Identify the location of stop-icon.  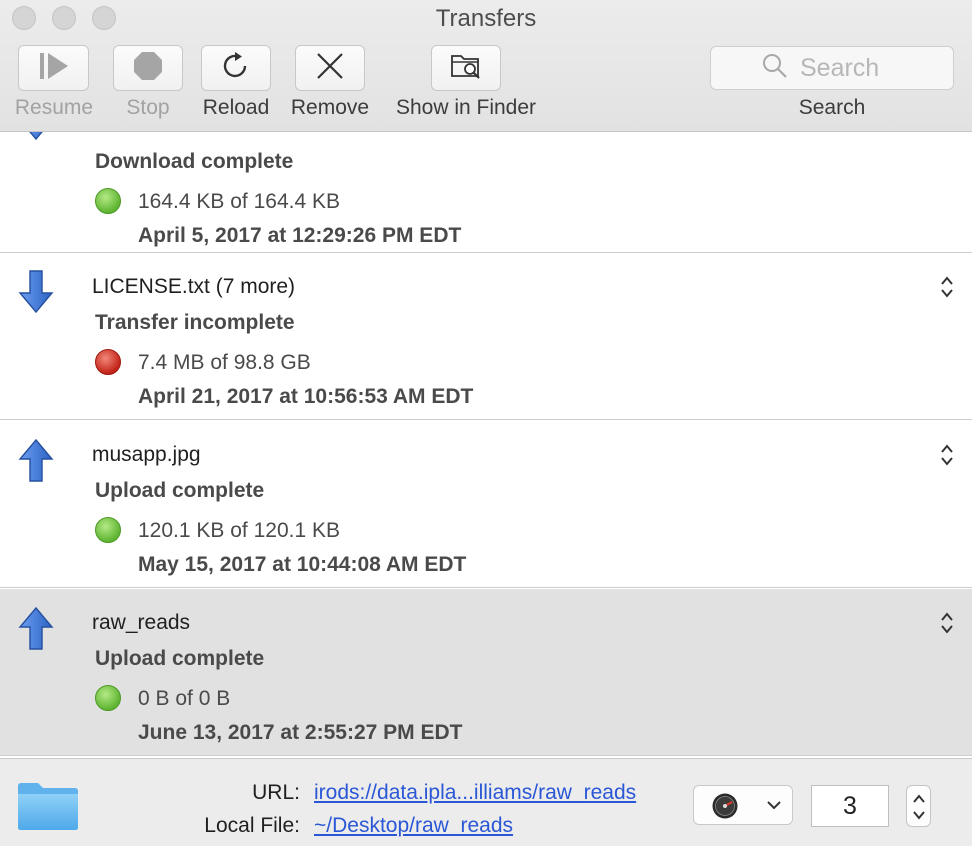
(148, 68).